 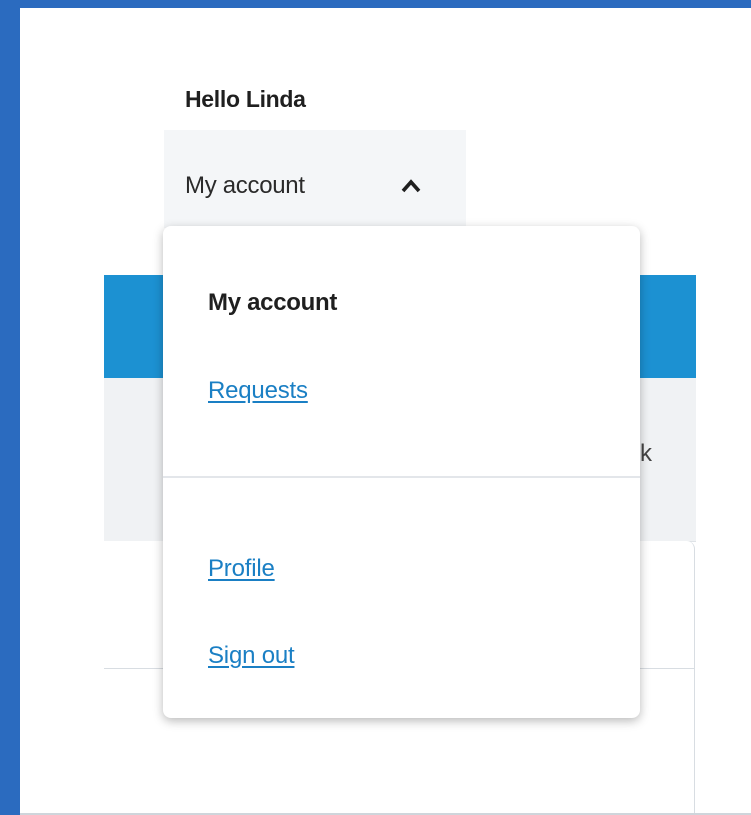 I want to click on dropdown-heading: My account, so click(x=273, y=302).